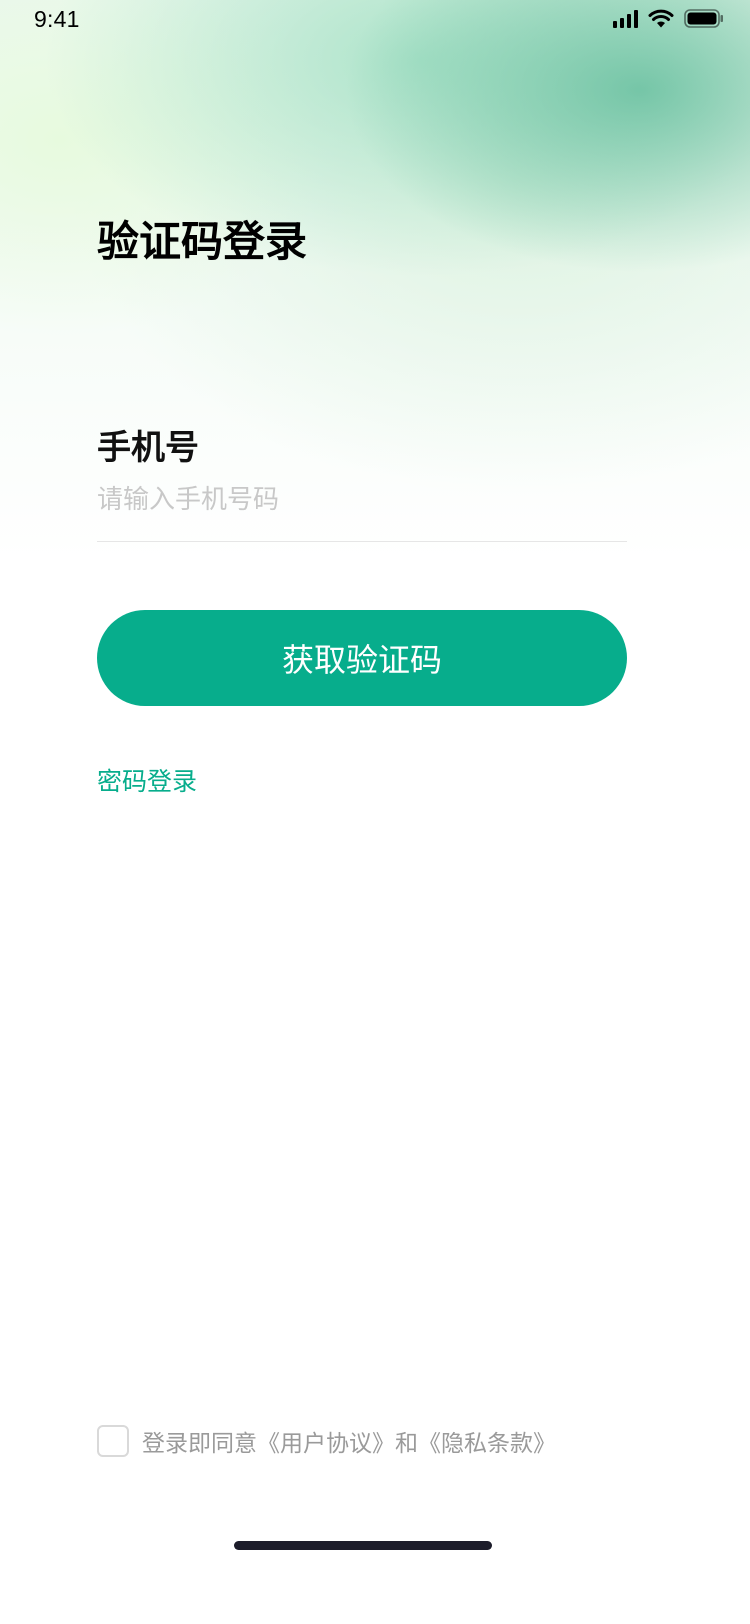 The height and width of the screenshot is (1624, 750). What do you see at coordinates (57, 19) in the screenshot?
I see `status-time: 9:41` at bounding box center [57, 19].